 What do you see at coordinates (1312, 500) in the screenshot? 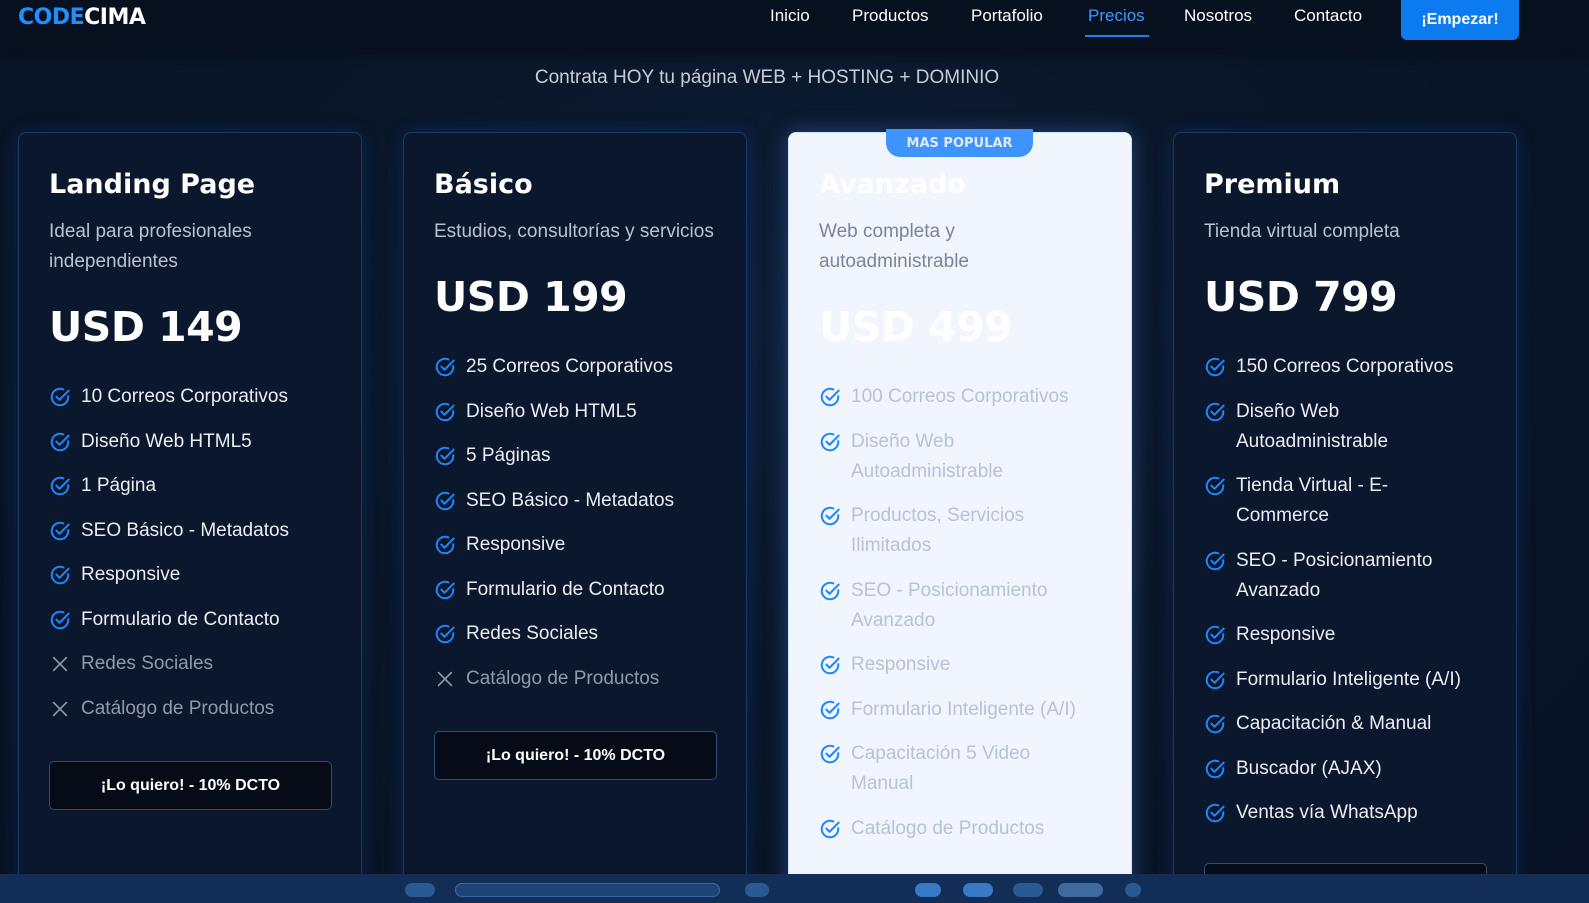
I see `feature-text: Tienda Virtual - E-Commerce` at bounding box center [1312, 500].